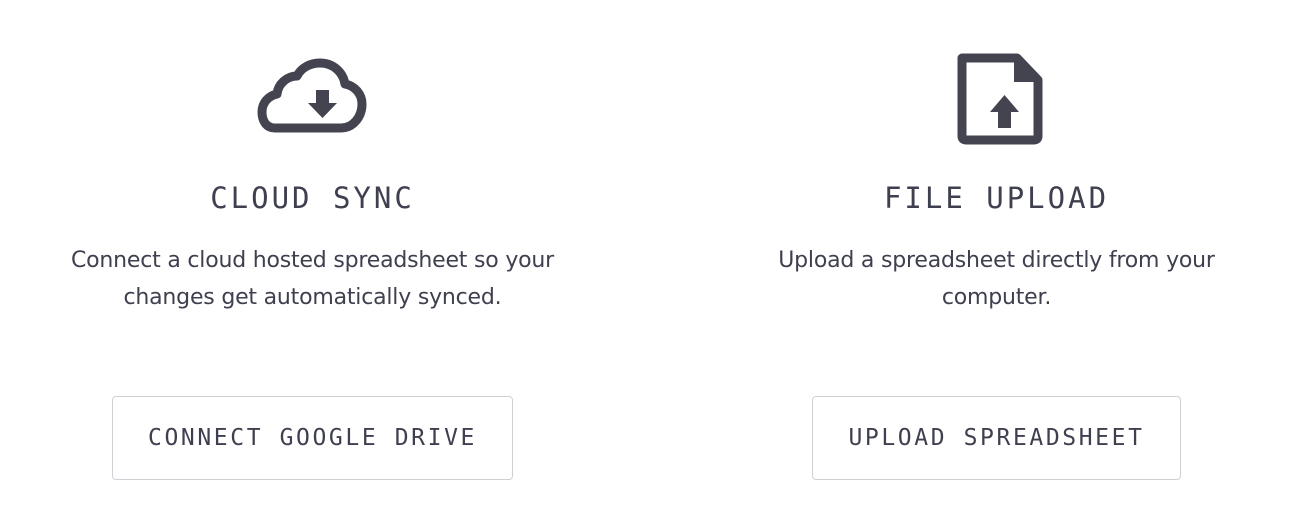 The image size is (1292, 519). Describe the element at coordinates (996, 260) in the screenshot. I see `card-description-line: Upload a spreadsheet directly from your` at that location.